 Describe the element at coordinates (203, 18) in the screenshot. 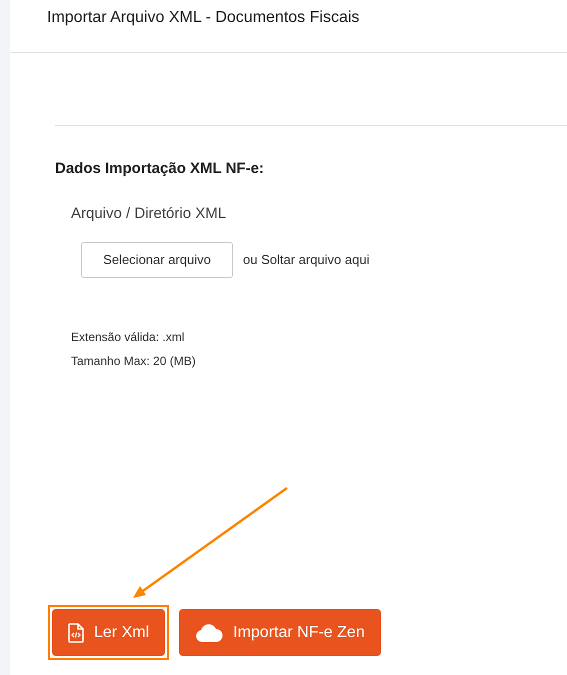

I see `page-title: Importar Arquivo XML - Documentos Fiscais` at that location.